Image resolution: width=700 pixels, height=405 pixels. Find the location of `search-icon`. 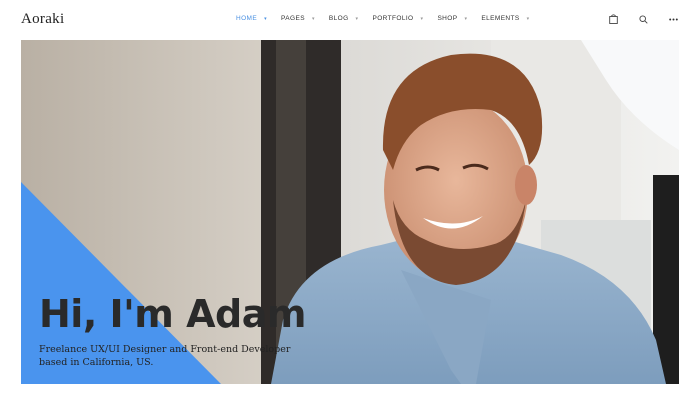

search-icon is located at coordinates (643, 19).